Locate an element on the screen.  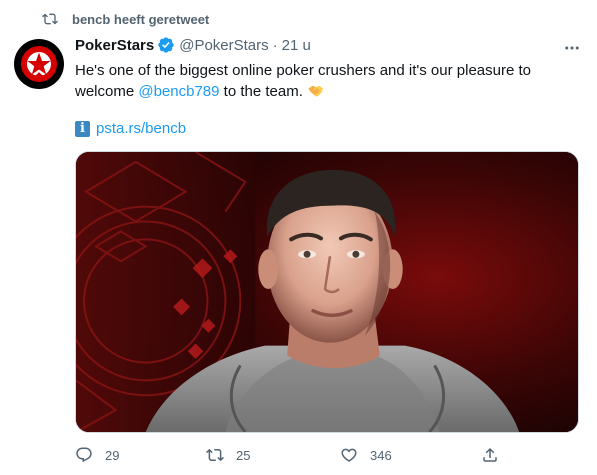
external-link: i psta.rs/bencb is located at coordinates (130, 128).